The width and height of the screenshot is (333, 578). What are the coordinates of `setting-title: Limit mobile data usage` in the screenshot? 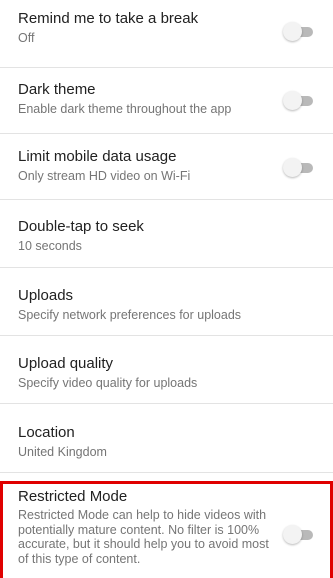 It's located at (97, 156).